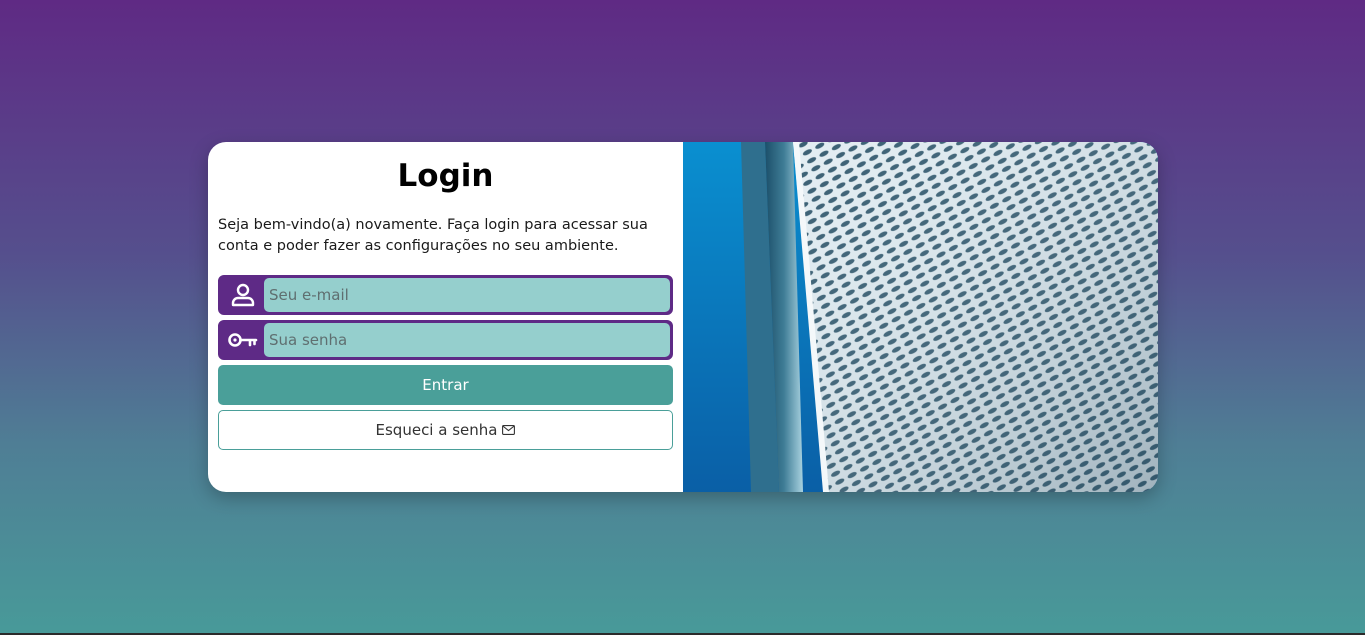  What do you see at coordinates (467, 340) in the screenshot?
I see `password-input` at bounding box center [467, 340].